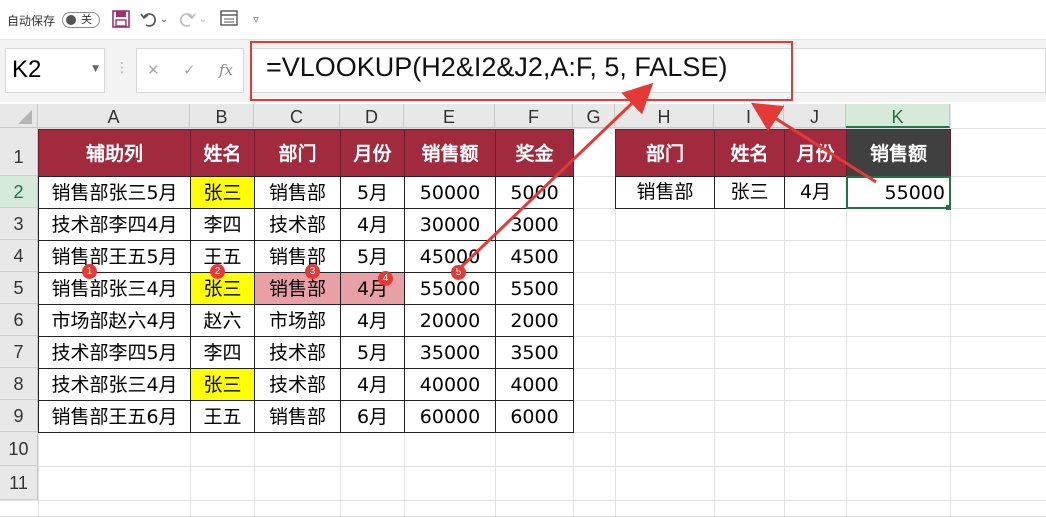  I want to click on arrow-from-result, so click(813, 143).